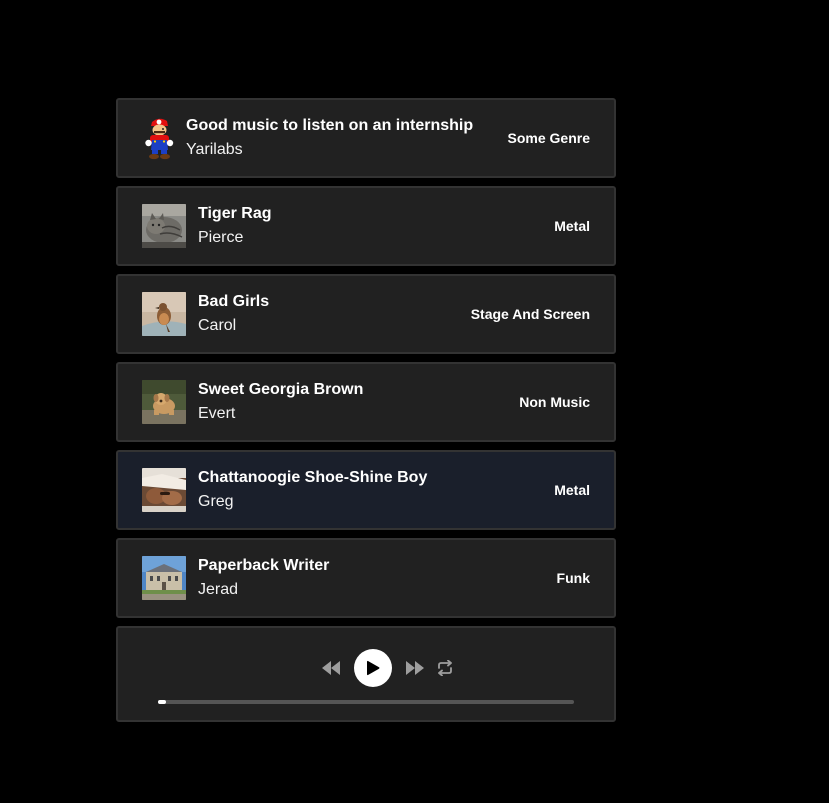  Describe the element at coordinates (415, 668) in the screenshot. I see `fast-forward-icon` at that location.